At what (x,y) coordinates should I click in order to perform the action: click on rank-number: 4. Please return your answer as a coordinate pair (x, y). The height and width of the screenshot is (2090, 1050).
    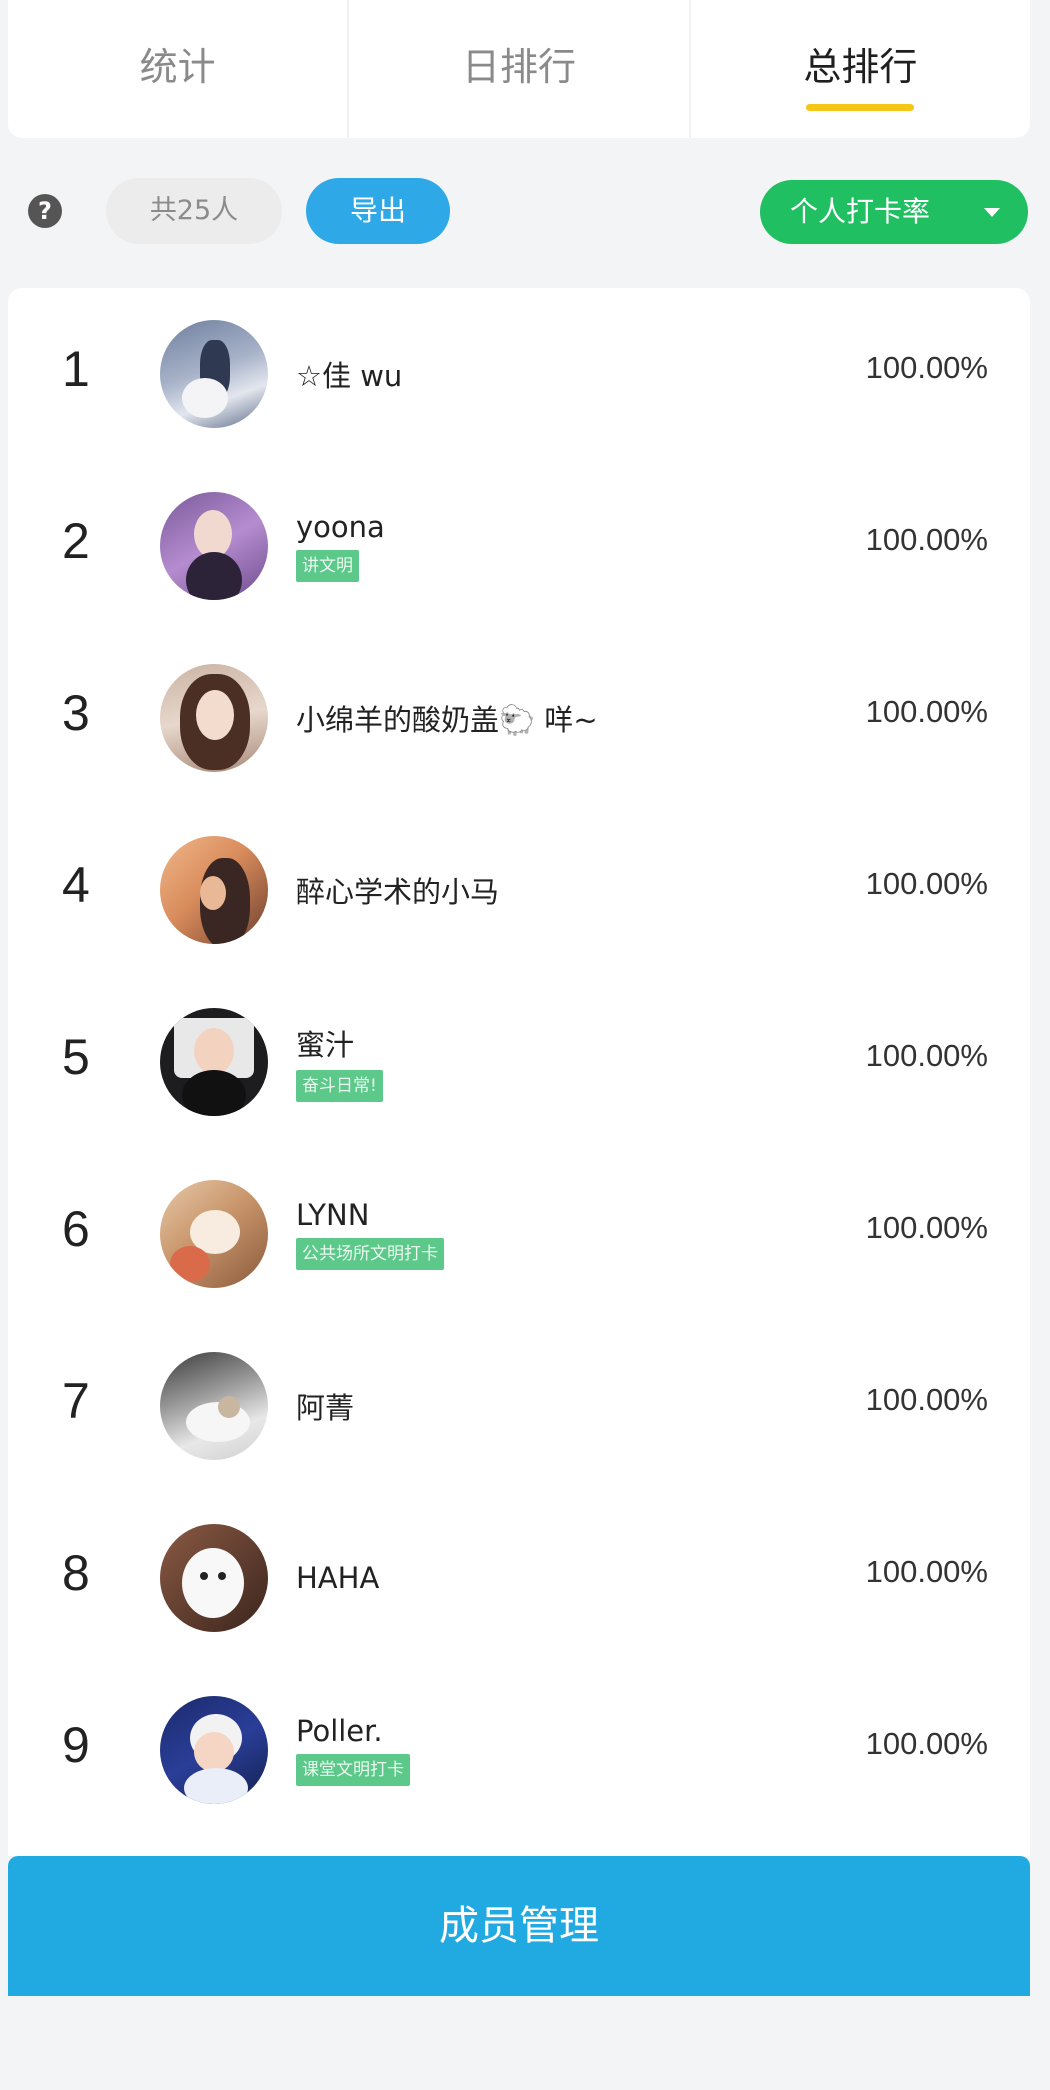
    Looking at the image, I should click on (76, 885).